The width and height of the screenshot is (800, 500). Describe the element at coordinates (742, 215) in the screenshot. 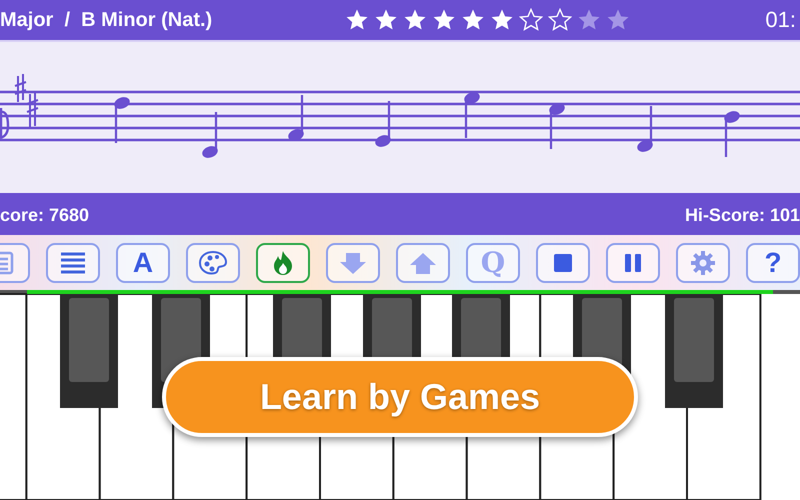

I see `hi-score-label: Hi-Score: 101` at that location.